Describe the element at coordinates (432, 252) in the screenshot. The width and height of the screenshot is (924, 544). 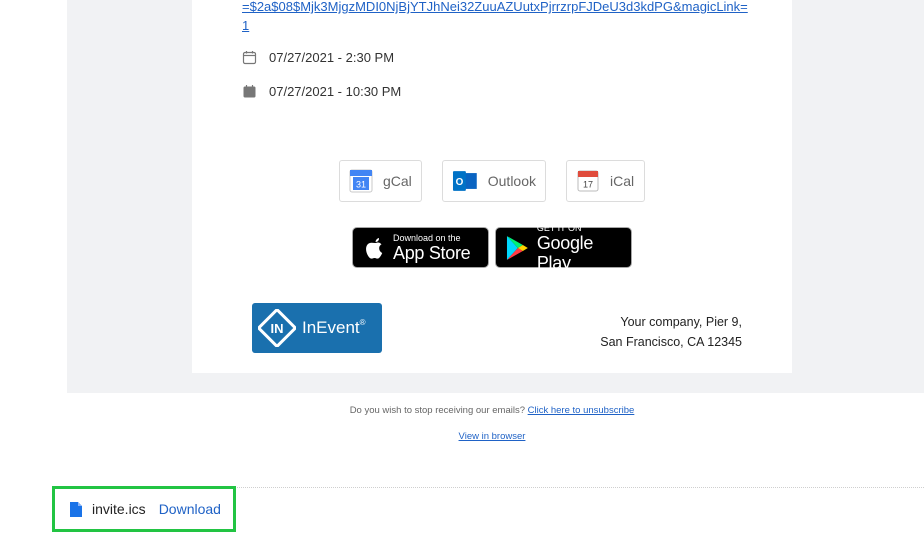
I see `app-store-big-text: App Store` at that location.